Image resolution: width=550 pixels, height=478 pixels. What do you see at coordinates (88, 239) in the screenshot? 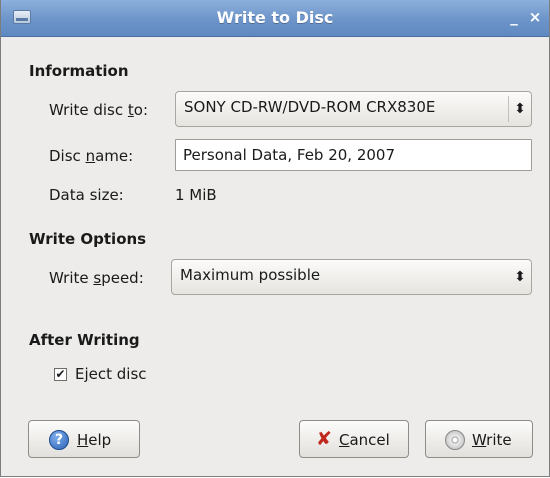
I see `write-options-heading: Write Options` at bounding box center [88, 239].